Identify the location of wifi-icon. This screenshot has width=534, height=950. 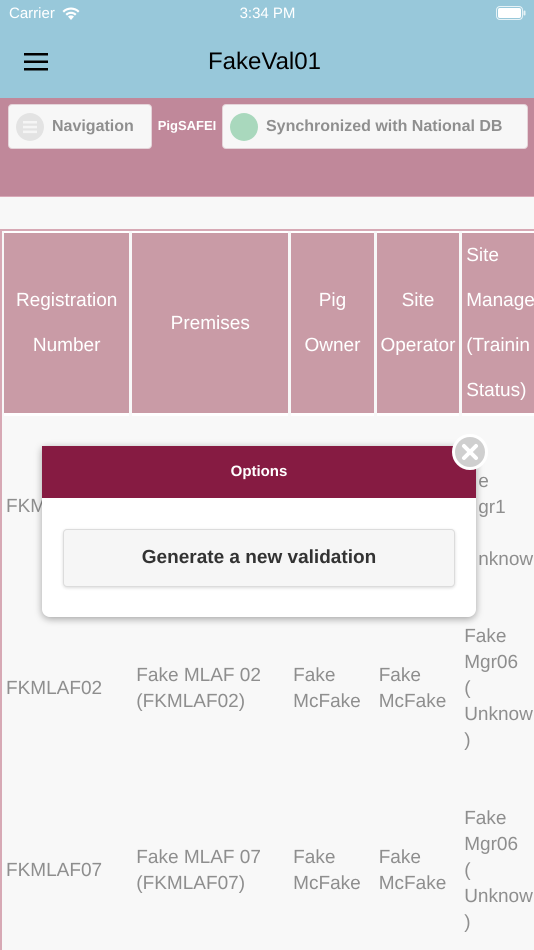
(70, 13).